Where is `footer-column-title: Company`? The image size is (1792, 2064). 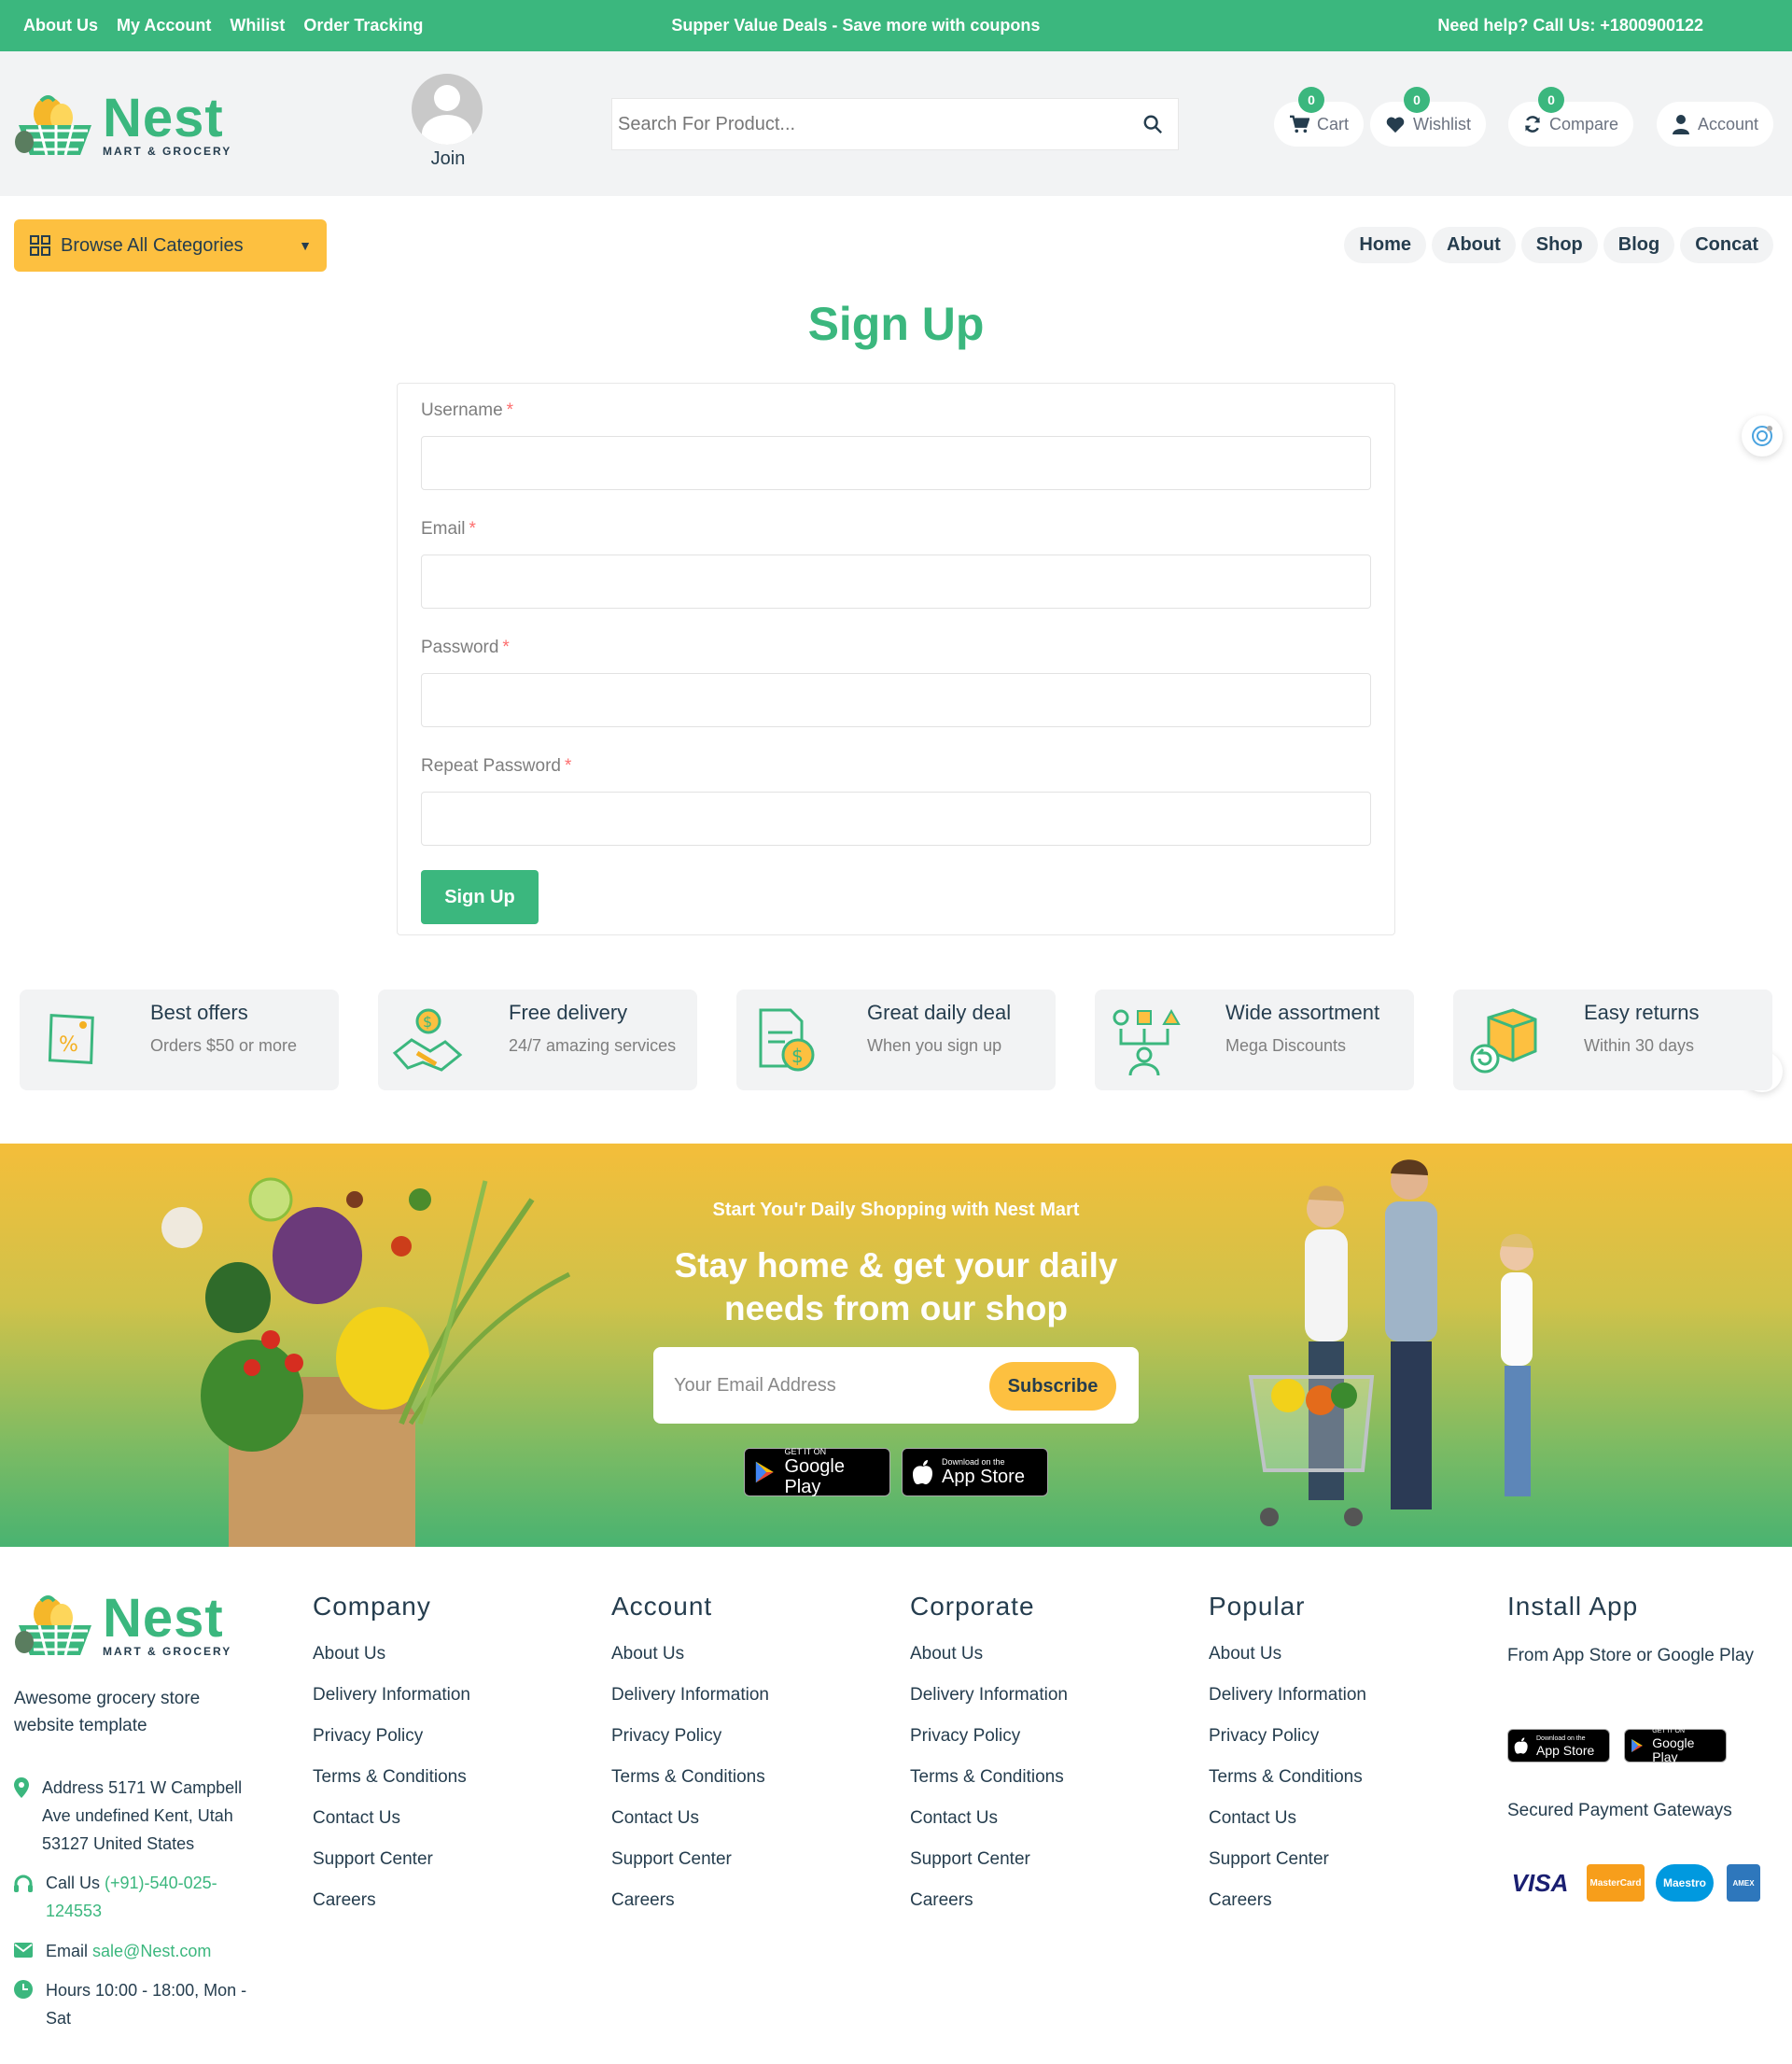
footer-column-title: Company is located at coordinates (372, 1606).